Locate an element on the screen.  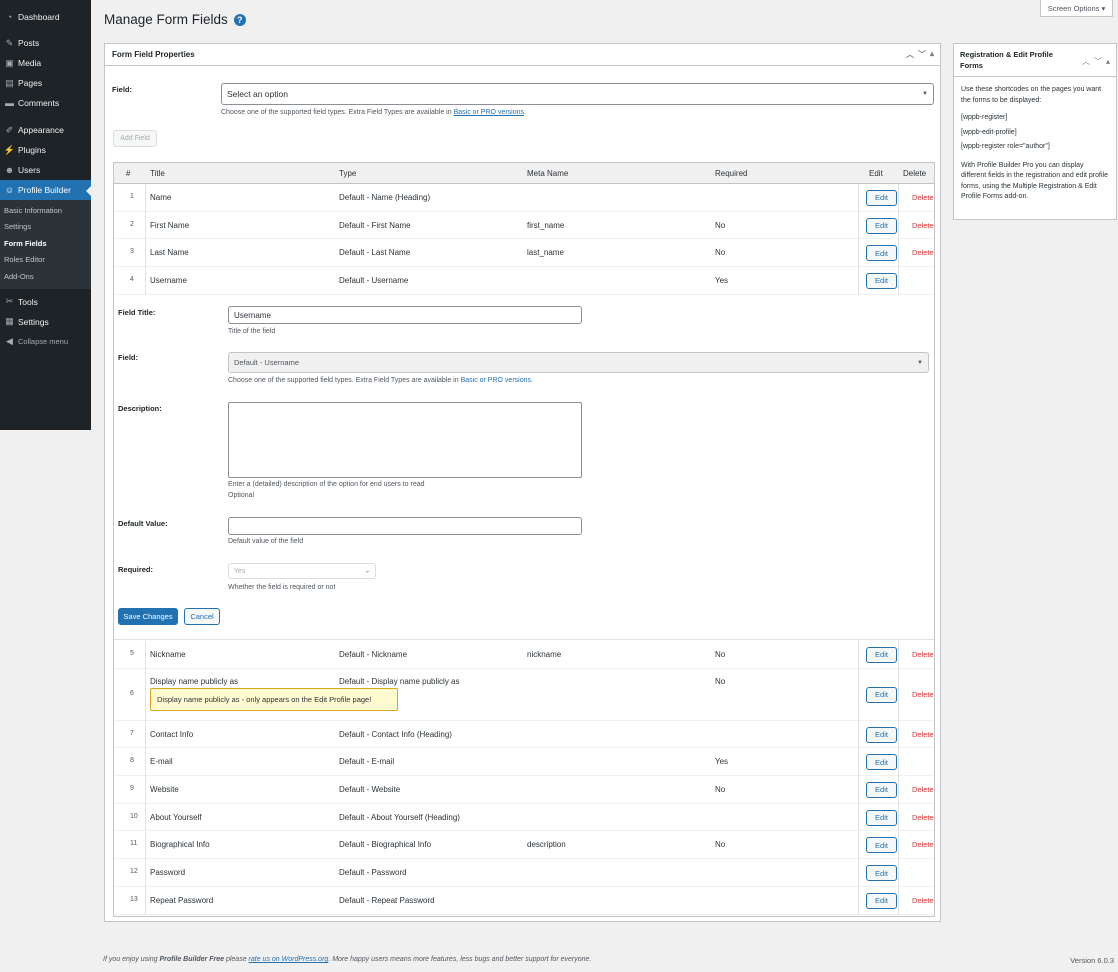
row-meta-name: nickname is located at coordinates (544, 654).